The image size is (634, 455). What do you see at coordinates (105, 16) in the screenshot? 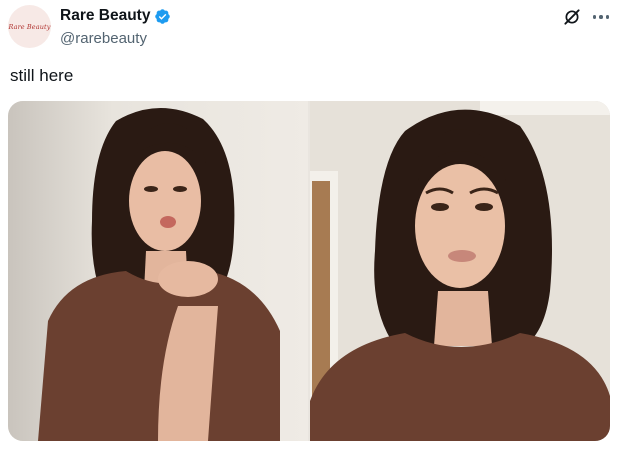
I see `display-name: Rare Beauty` at bounding box center [105, 16].